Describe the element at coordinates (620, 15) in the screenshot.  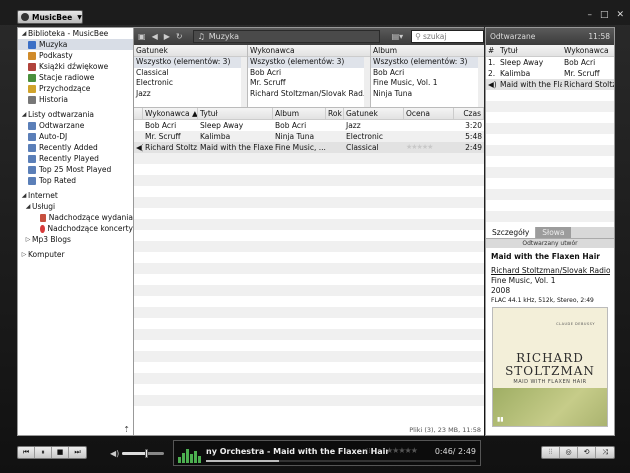
I see `close-icon: ✕` at that location.